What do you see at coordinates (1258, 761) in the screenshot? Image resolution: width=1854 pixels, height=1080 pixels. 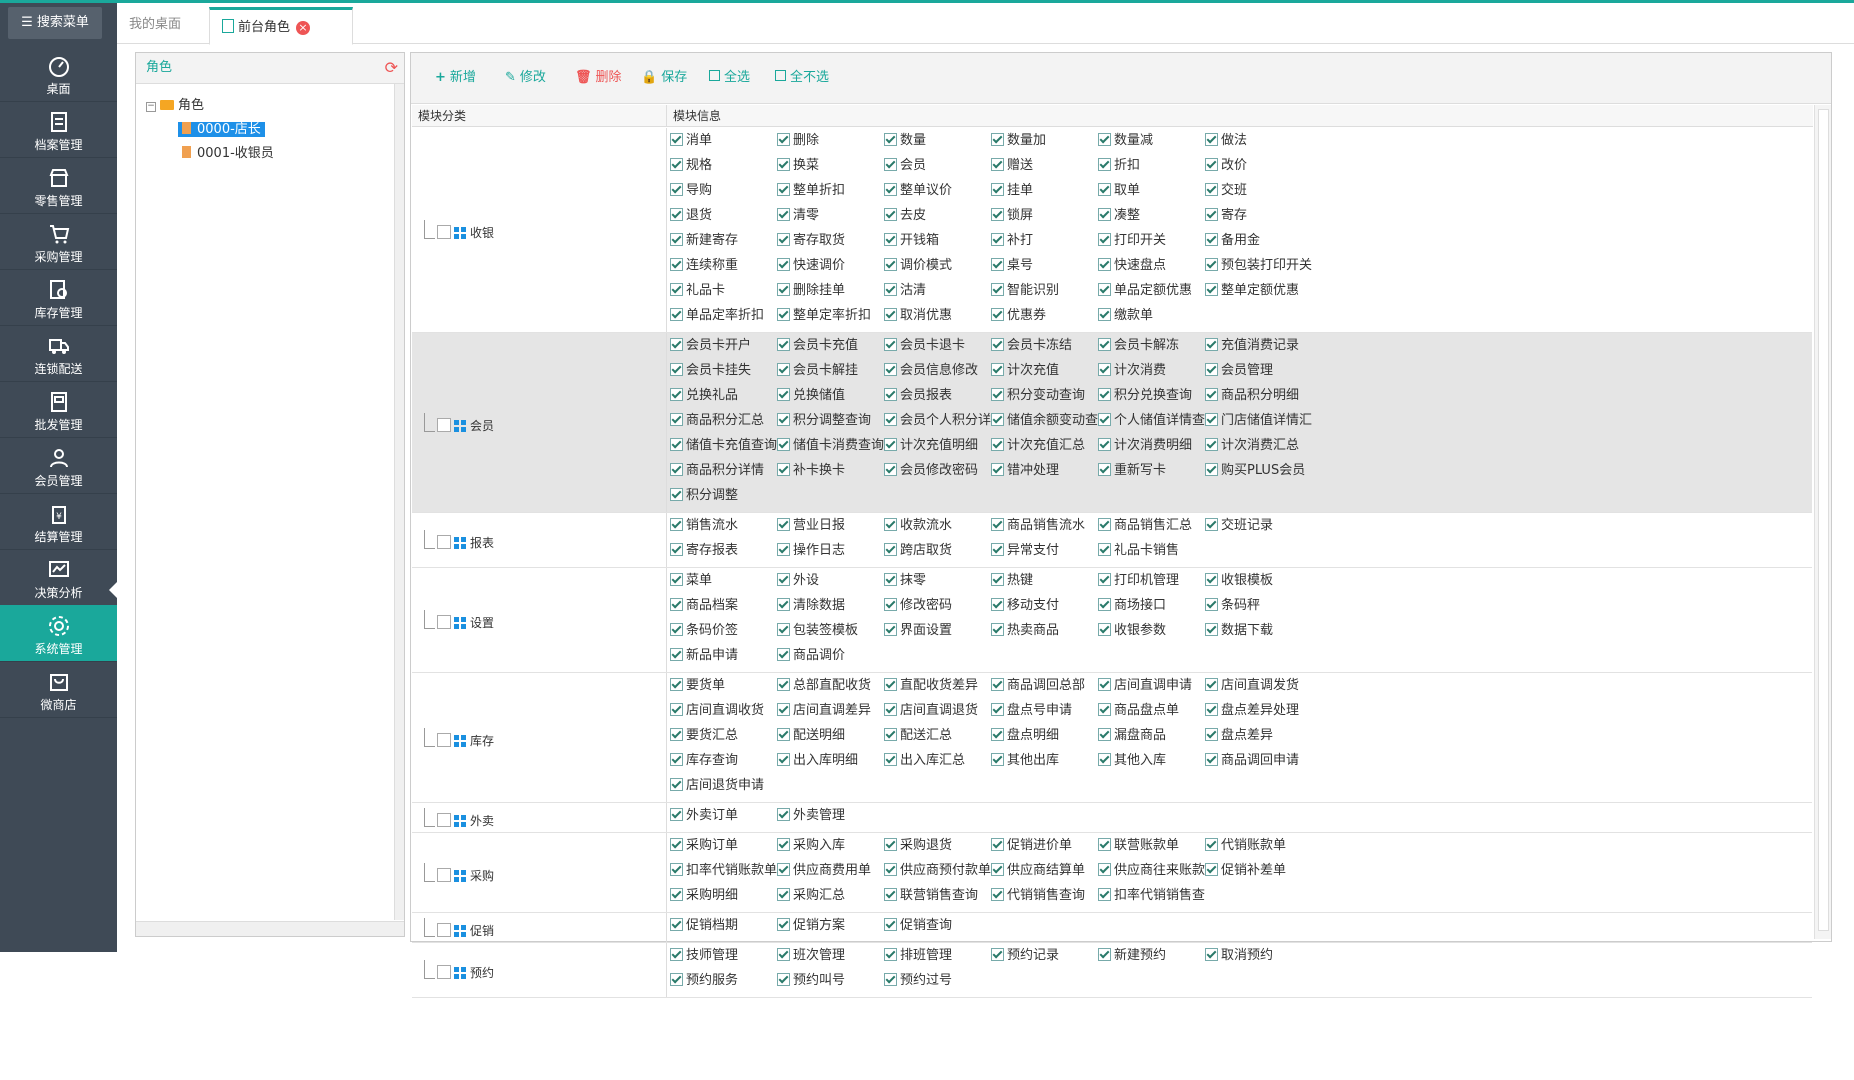 I see `permission-checkbox-item: 商品调回申请` at bounding box center [1258, 761].